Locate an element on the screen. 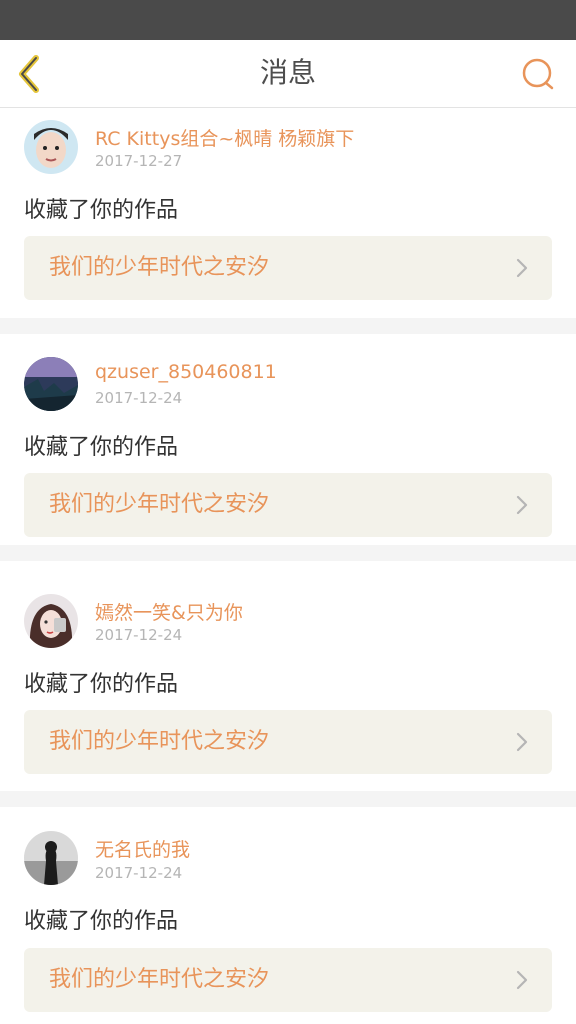 Image resolution: width=576 pixels, height=1024 pixels. username: 无名氏的我 is located at coordinates (142, 848).